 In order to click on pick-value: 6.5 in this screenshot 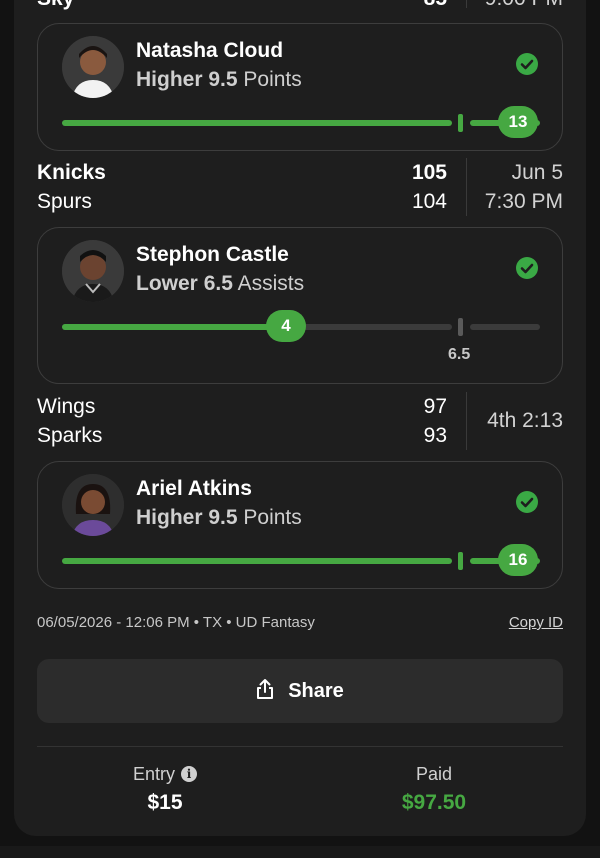, I will do `click(218, 283)`.